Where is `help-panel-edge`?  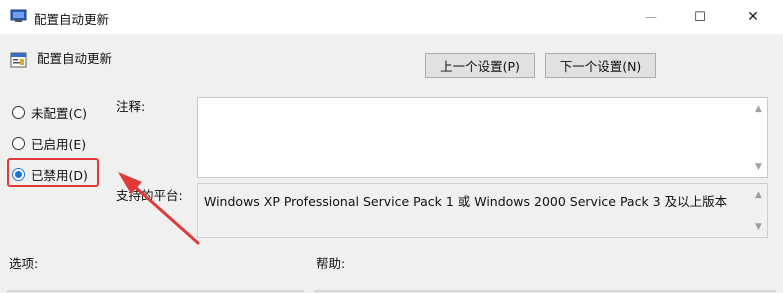
help-panel-edge is located at coordinates (545, 291).